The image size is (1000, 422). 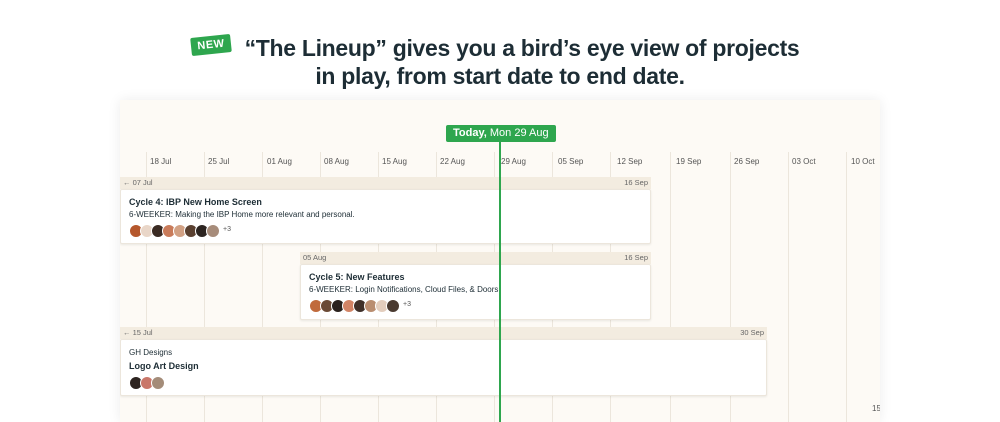 I want to click on date-label: 12 Sep, so click(x=630, y=161).